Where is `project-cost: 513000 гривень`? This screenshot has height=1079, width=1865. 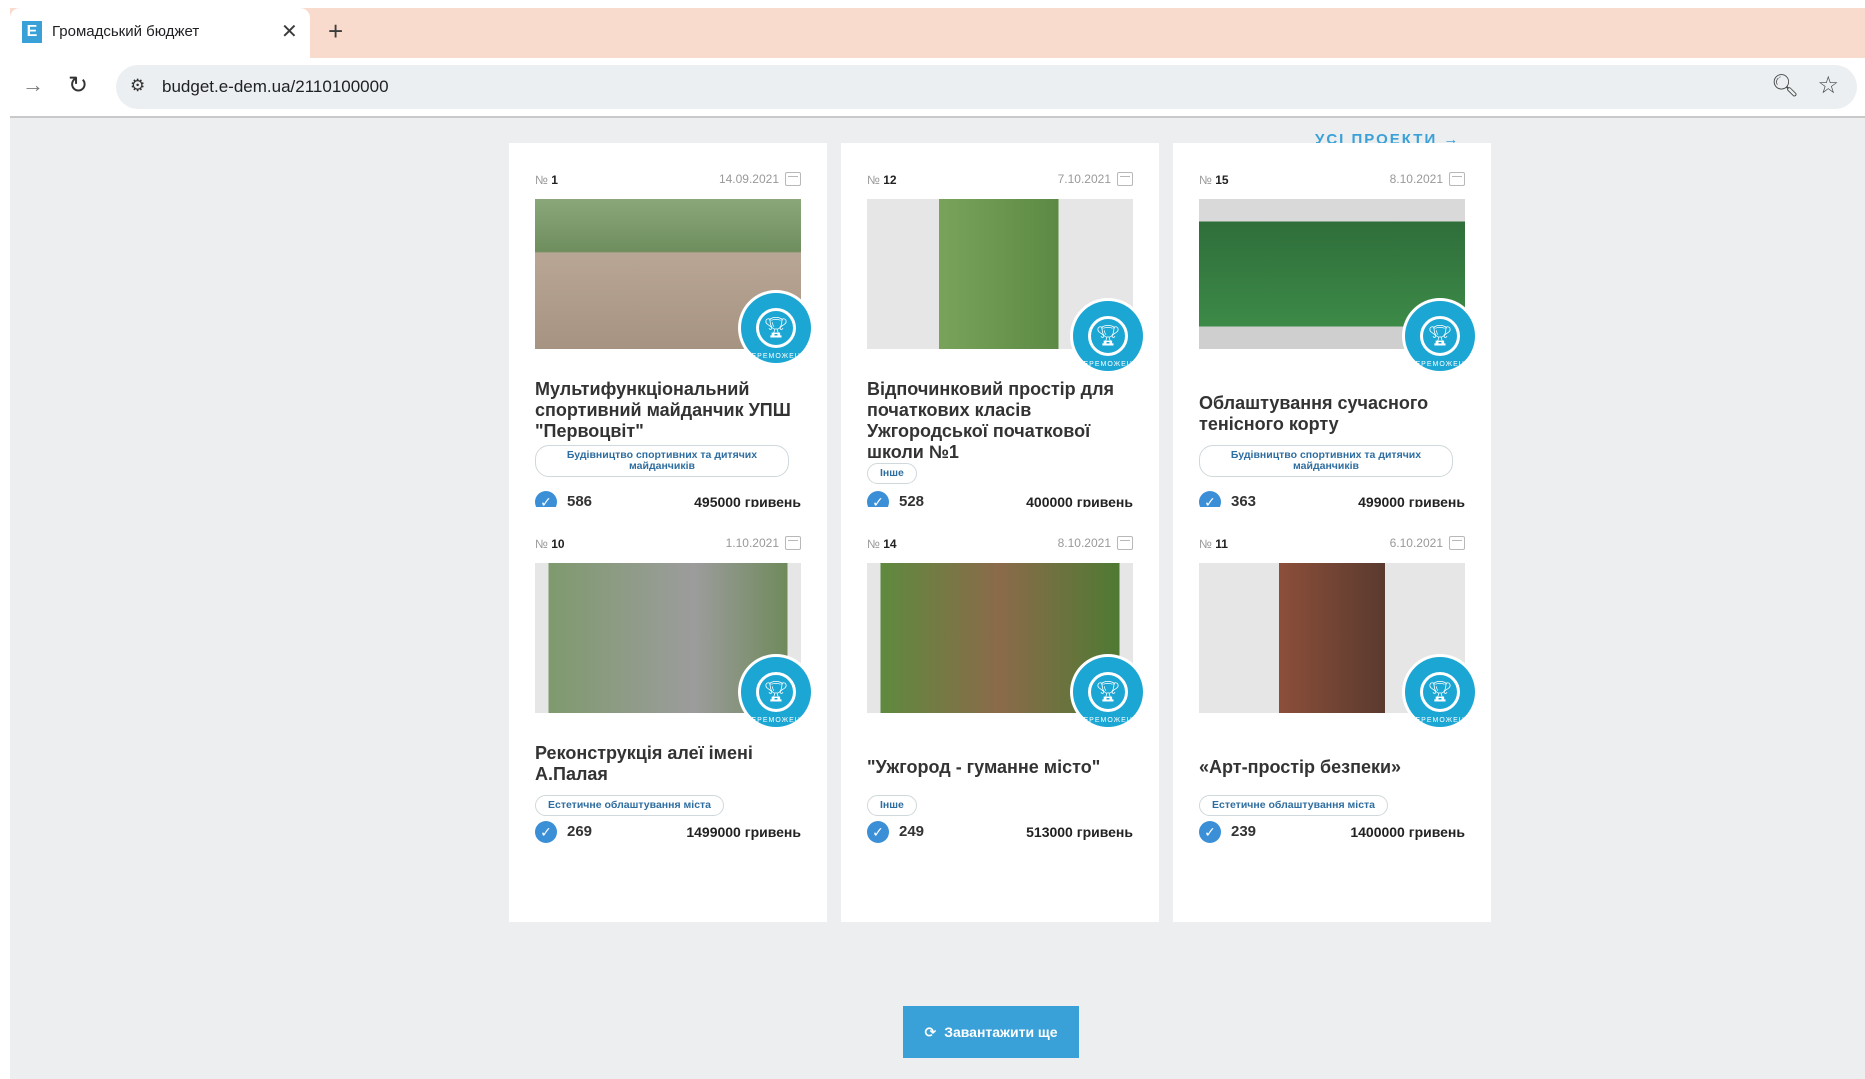
project-cost: 513000 гривень is located at coordinates (1079, 832).